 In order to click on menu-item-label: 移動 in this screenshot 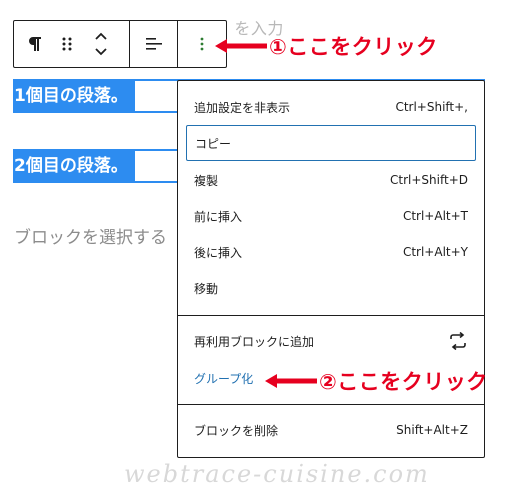, I will do `click(206, 288)`.